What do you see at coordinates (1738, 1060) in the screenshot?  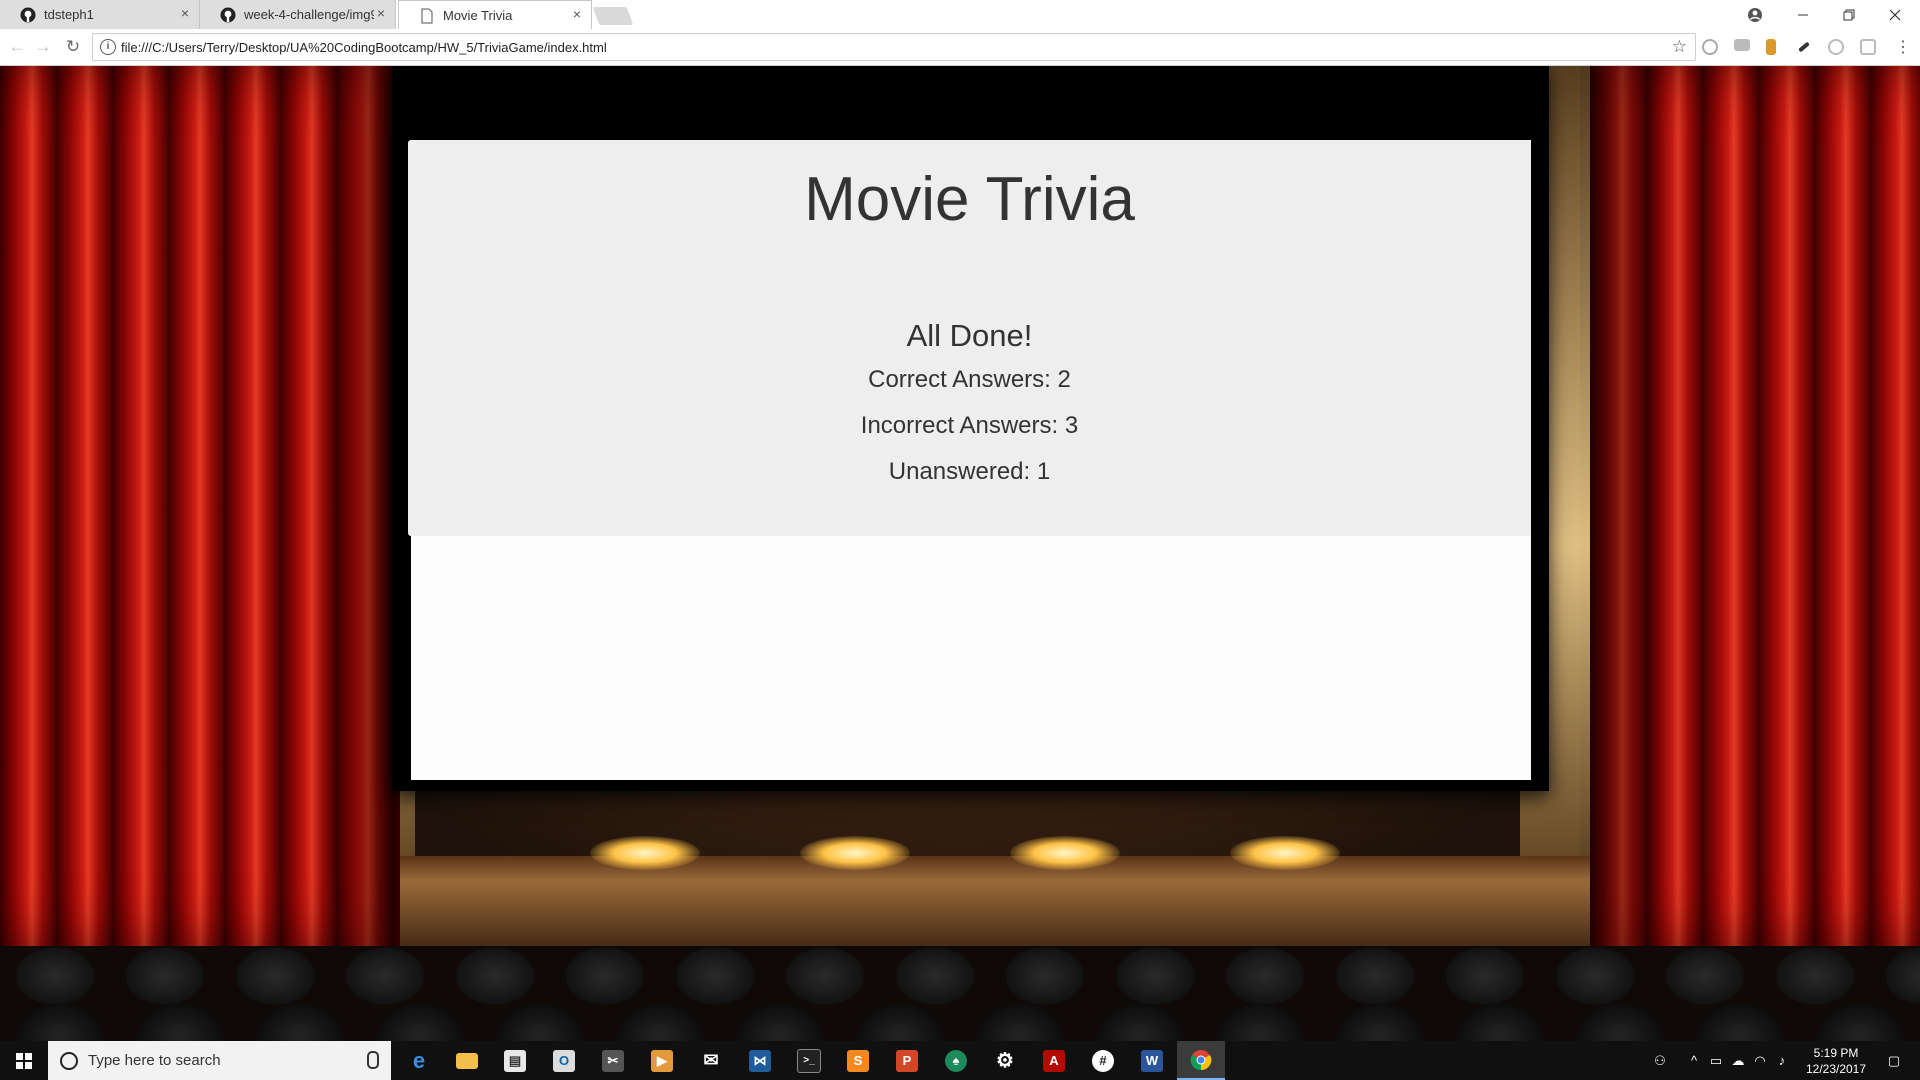 I see `onedrive-icon: ☁` at bounding box center [1738, 1060].